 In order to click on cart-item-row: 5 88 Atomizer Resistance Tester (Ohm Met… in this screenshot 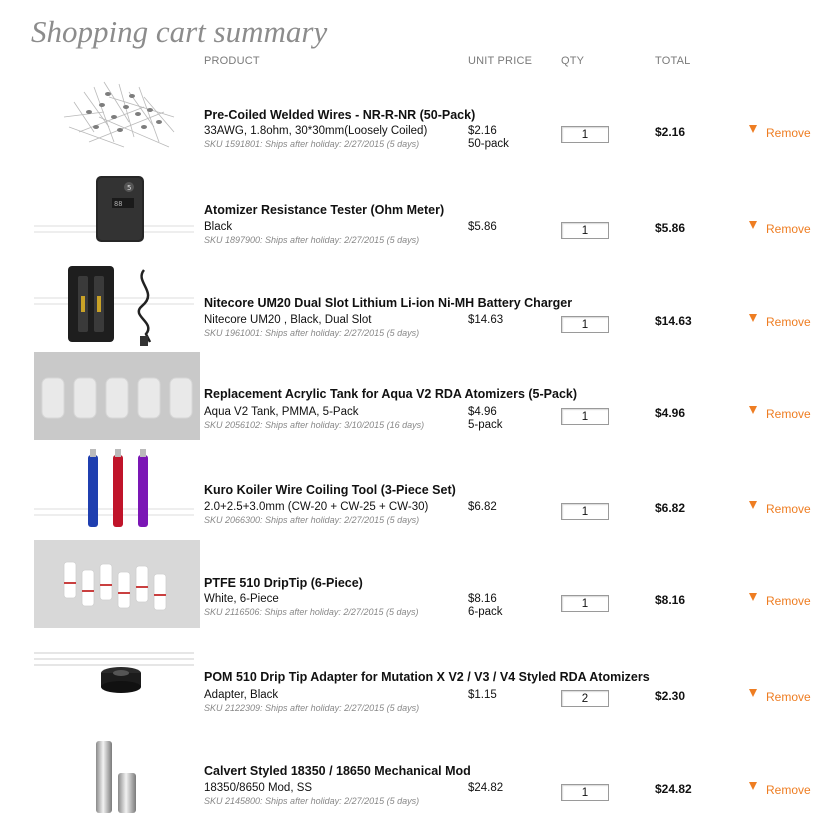, I will do `click(415, 214)`.